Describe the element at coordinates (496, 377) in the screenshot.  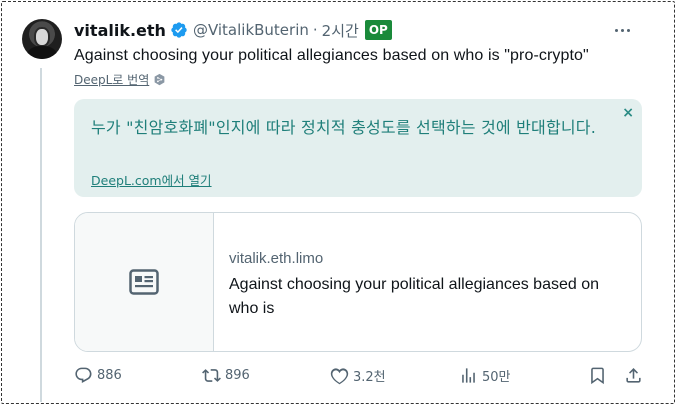
I see `views-count: 50만` at that location.